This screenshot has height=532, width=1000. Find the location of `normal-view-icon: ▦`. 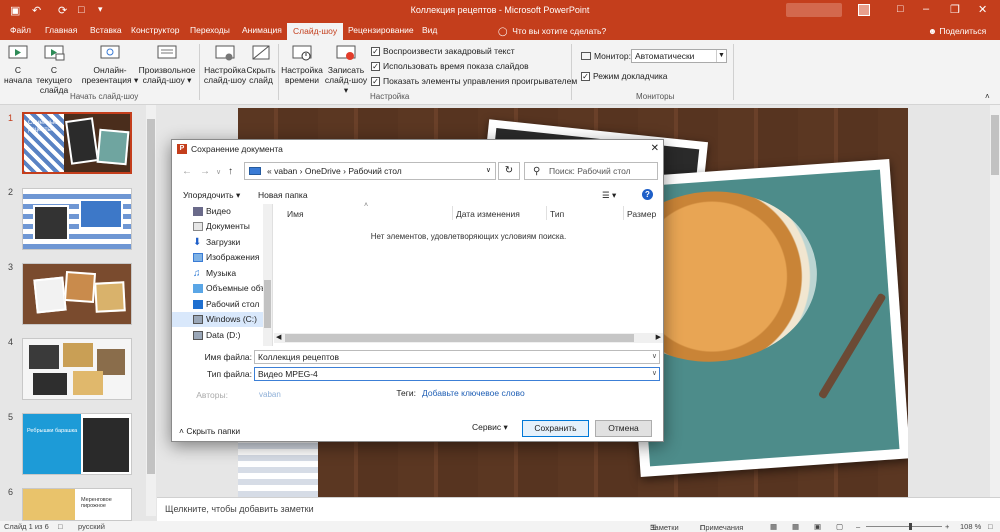

normal-view-icon: ▦ is located at coordinates (773, 526).